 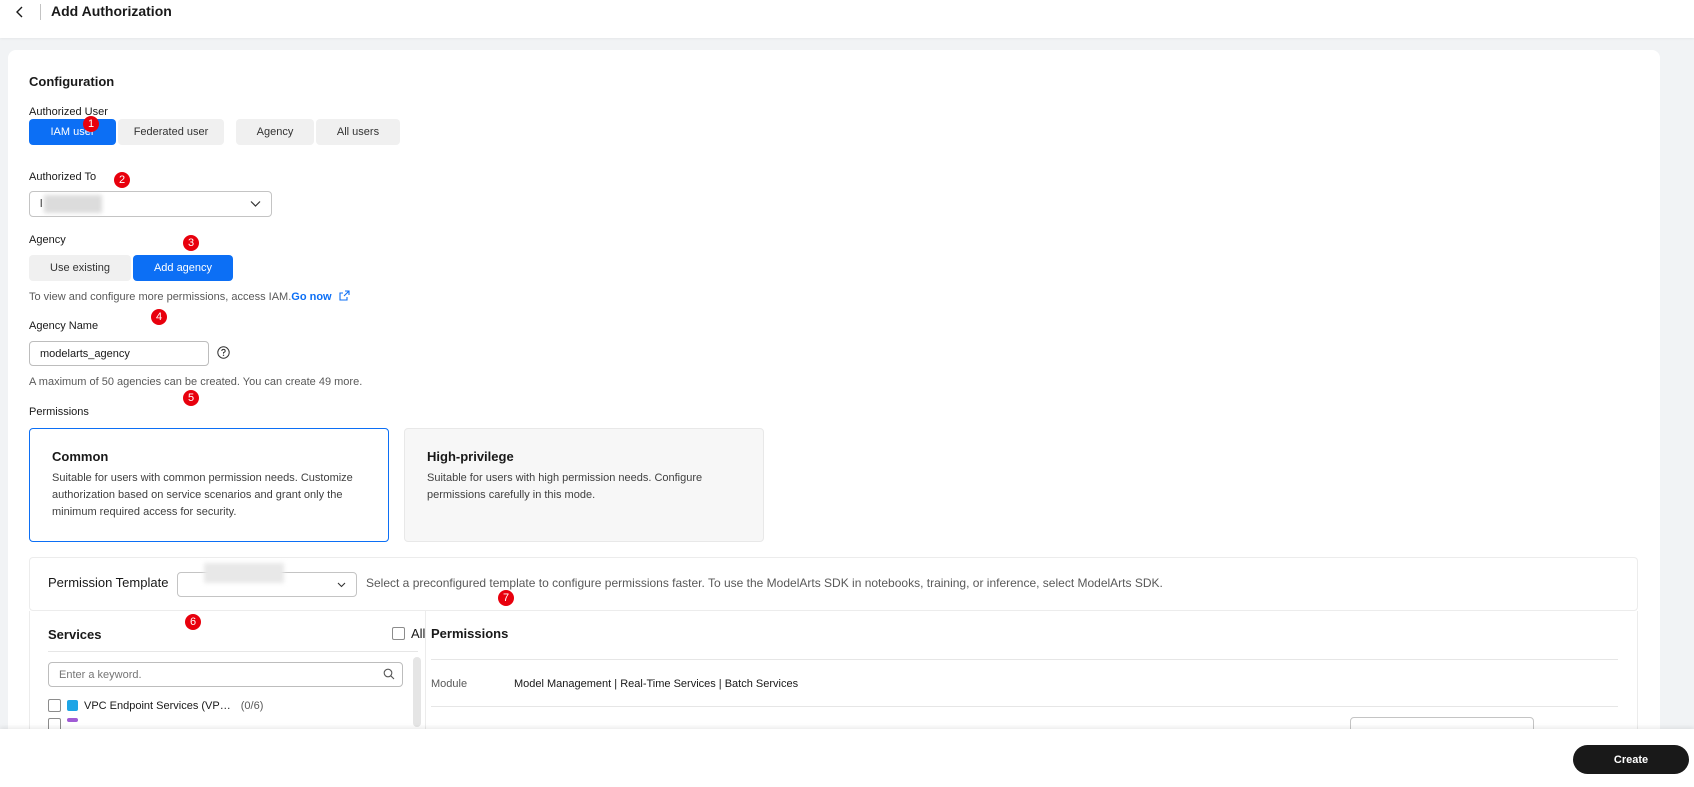 What do you see at coordinates (311, 297) in the screenshot?
I see `go-now-link: Go now` at bounding box center [311, 297].